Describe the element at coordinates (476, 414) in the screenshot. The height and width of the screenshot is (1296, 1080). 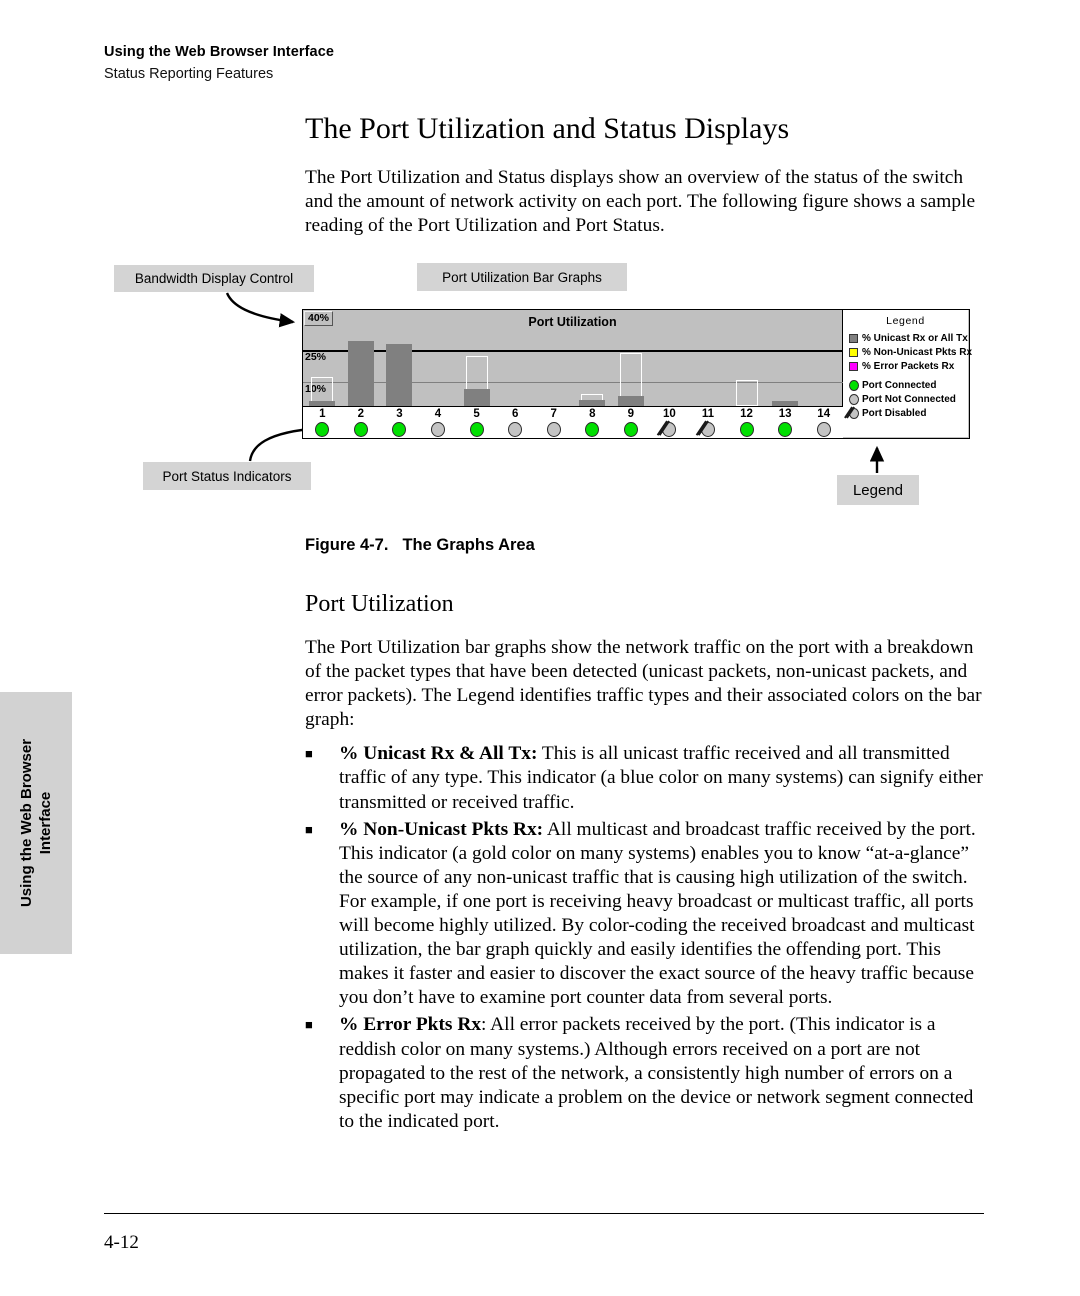
I see `port-number-5: 5` at that location.